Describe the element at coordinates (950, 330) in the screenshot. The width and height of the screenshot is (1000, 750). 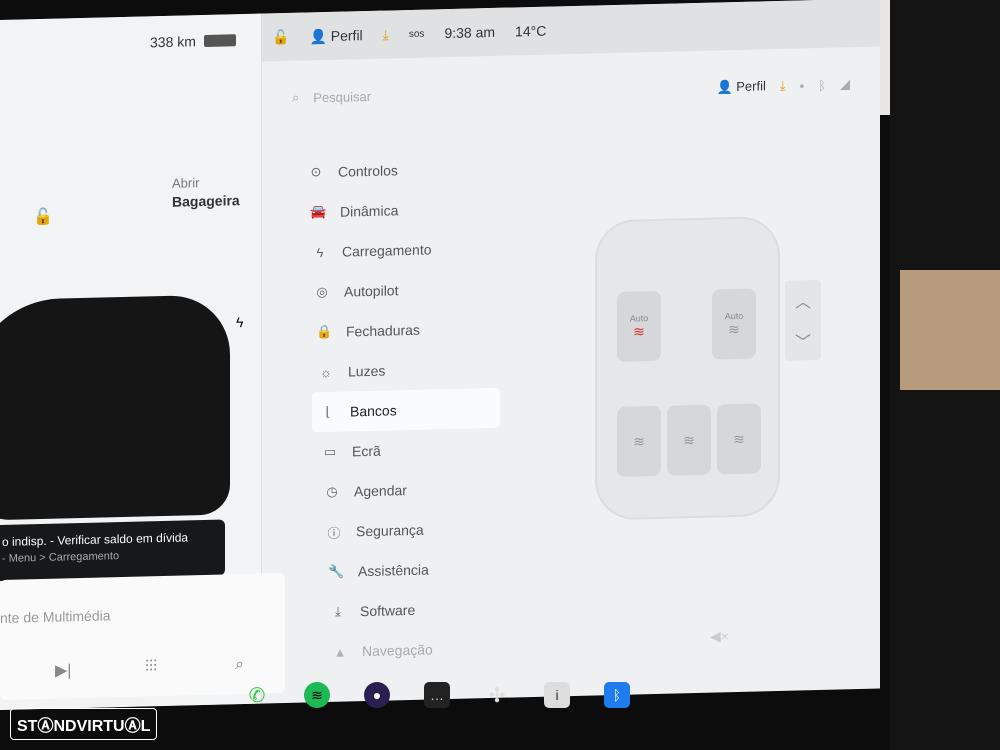
I see `wood-trim` at that location.